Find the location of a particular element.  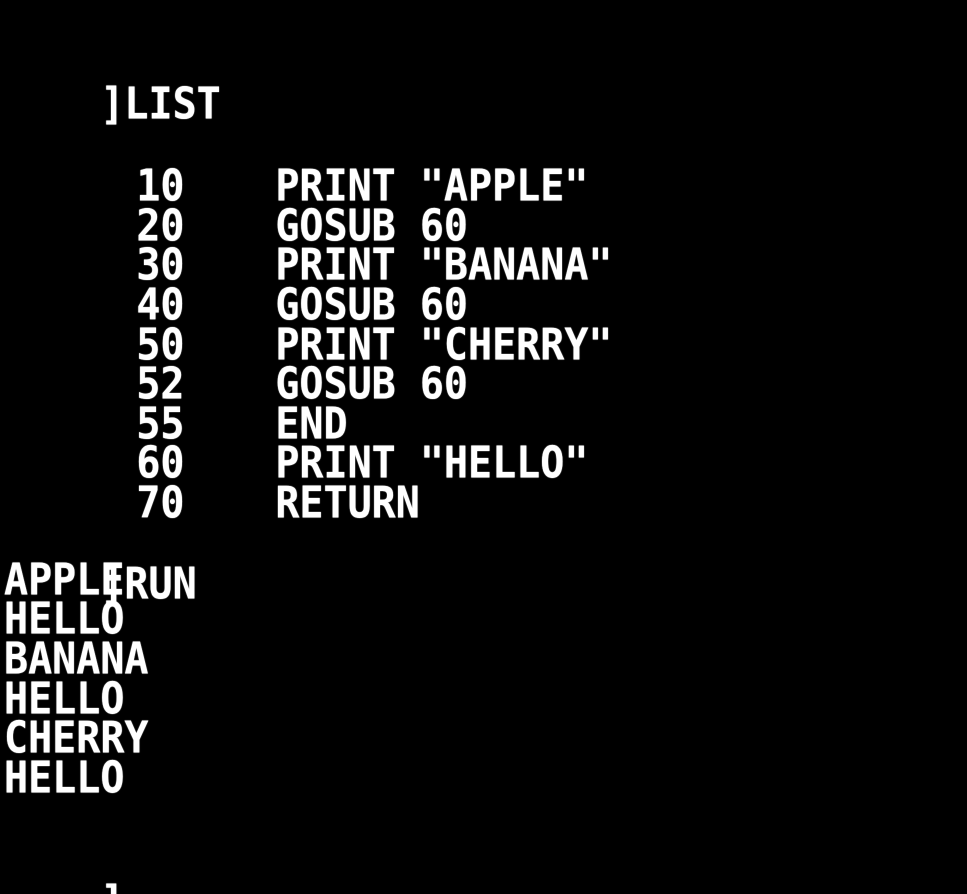

program-line: 60 PRINT "HELLO" is located at coordinates (296, 441).